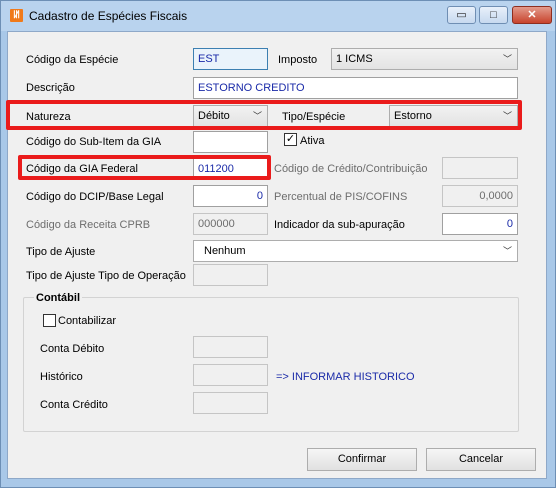  What do you see at coordinates (144, 167) in the screenshot?
I see `gia-federal-highlight-box` at bounding box center [144, 167].